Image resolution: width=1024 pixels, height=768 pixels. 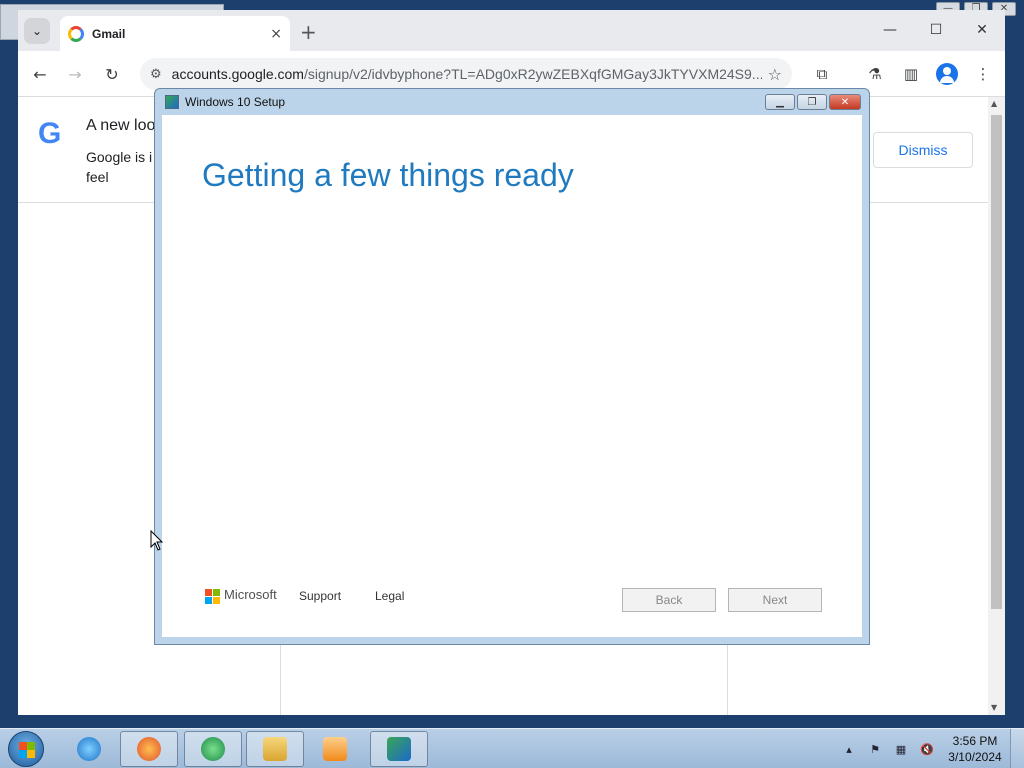 What do you see at coordinates (308, 32) in the screenshot?
I see `new-tab-button: +` at bounding box center [308, 32].